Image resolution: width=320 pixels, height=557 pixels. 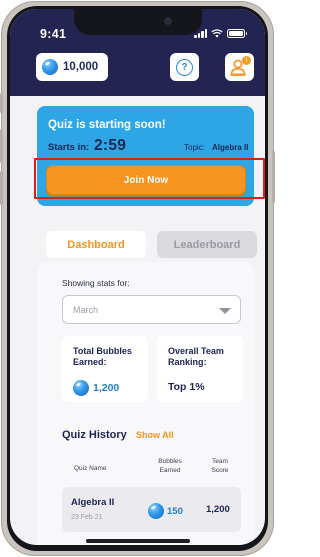 I want to click on total-bubbles-value: 1,200, so click(x=106, y=388).